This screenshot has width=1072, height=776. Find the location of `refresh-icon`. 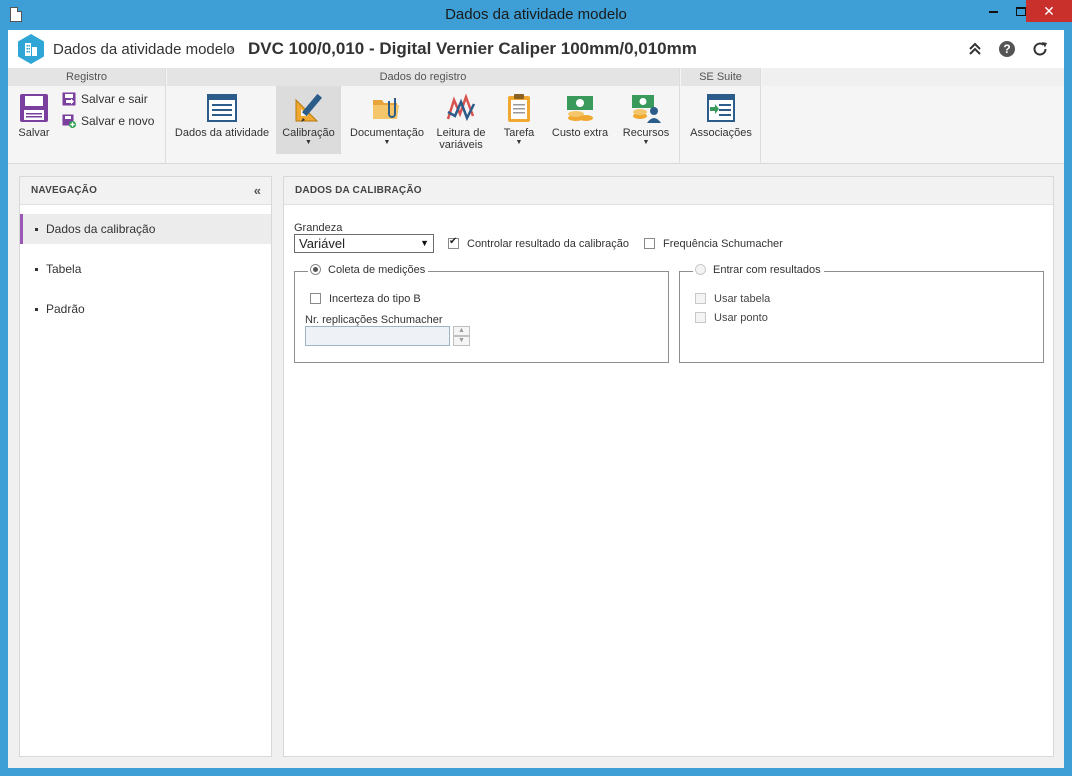

refresh-icon is located at coordinates (1040, 49).